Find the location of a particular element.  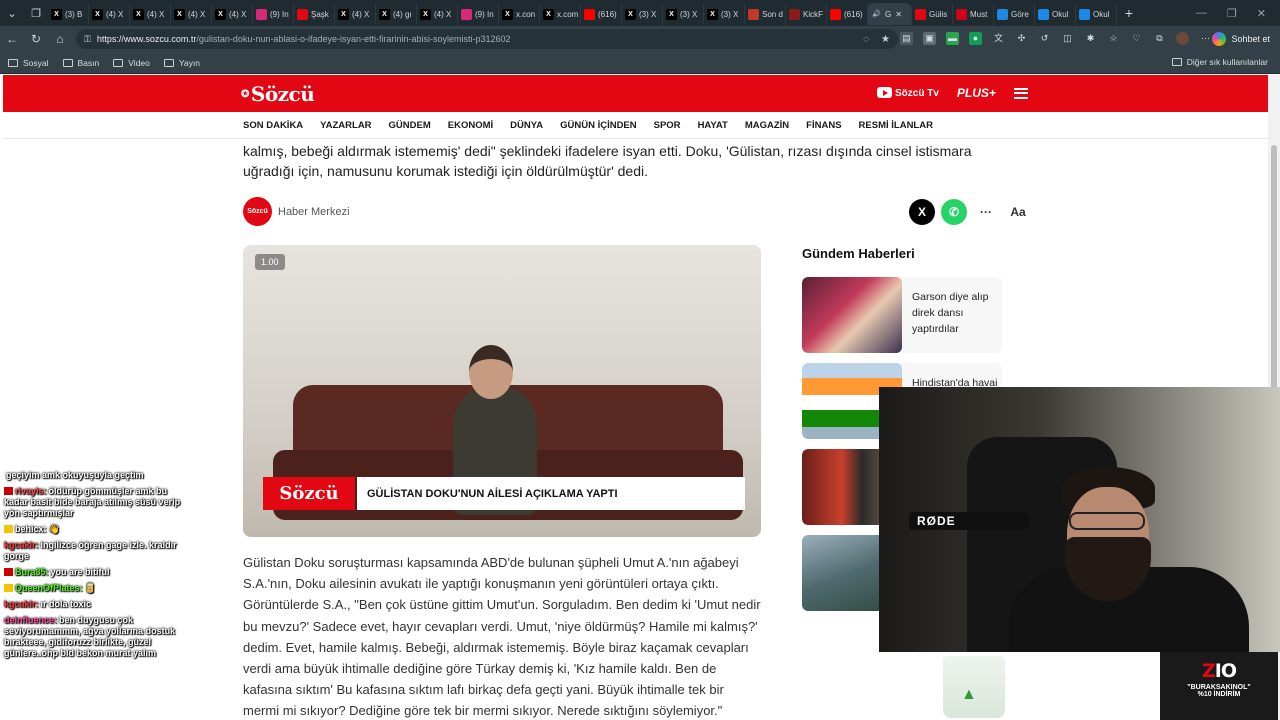

refresh-extension-icon: ↺ is located at coordinates (1044, 38).